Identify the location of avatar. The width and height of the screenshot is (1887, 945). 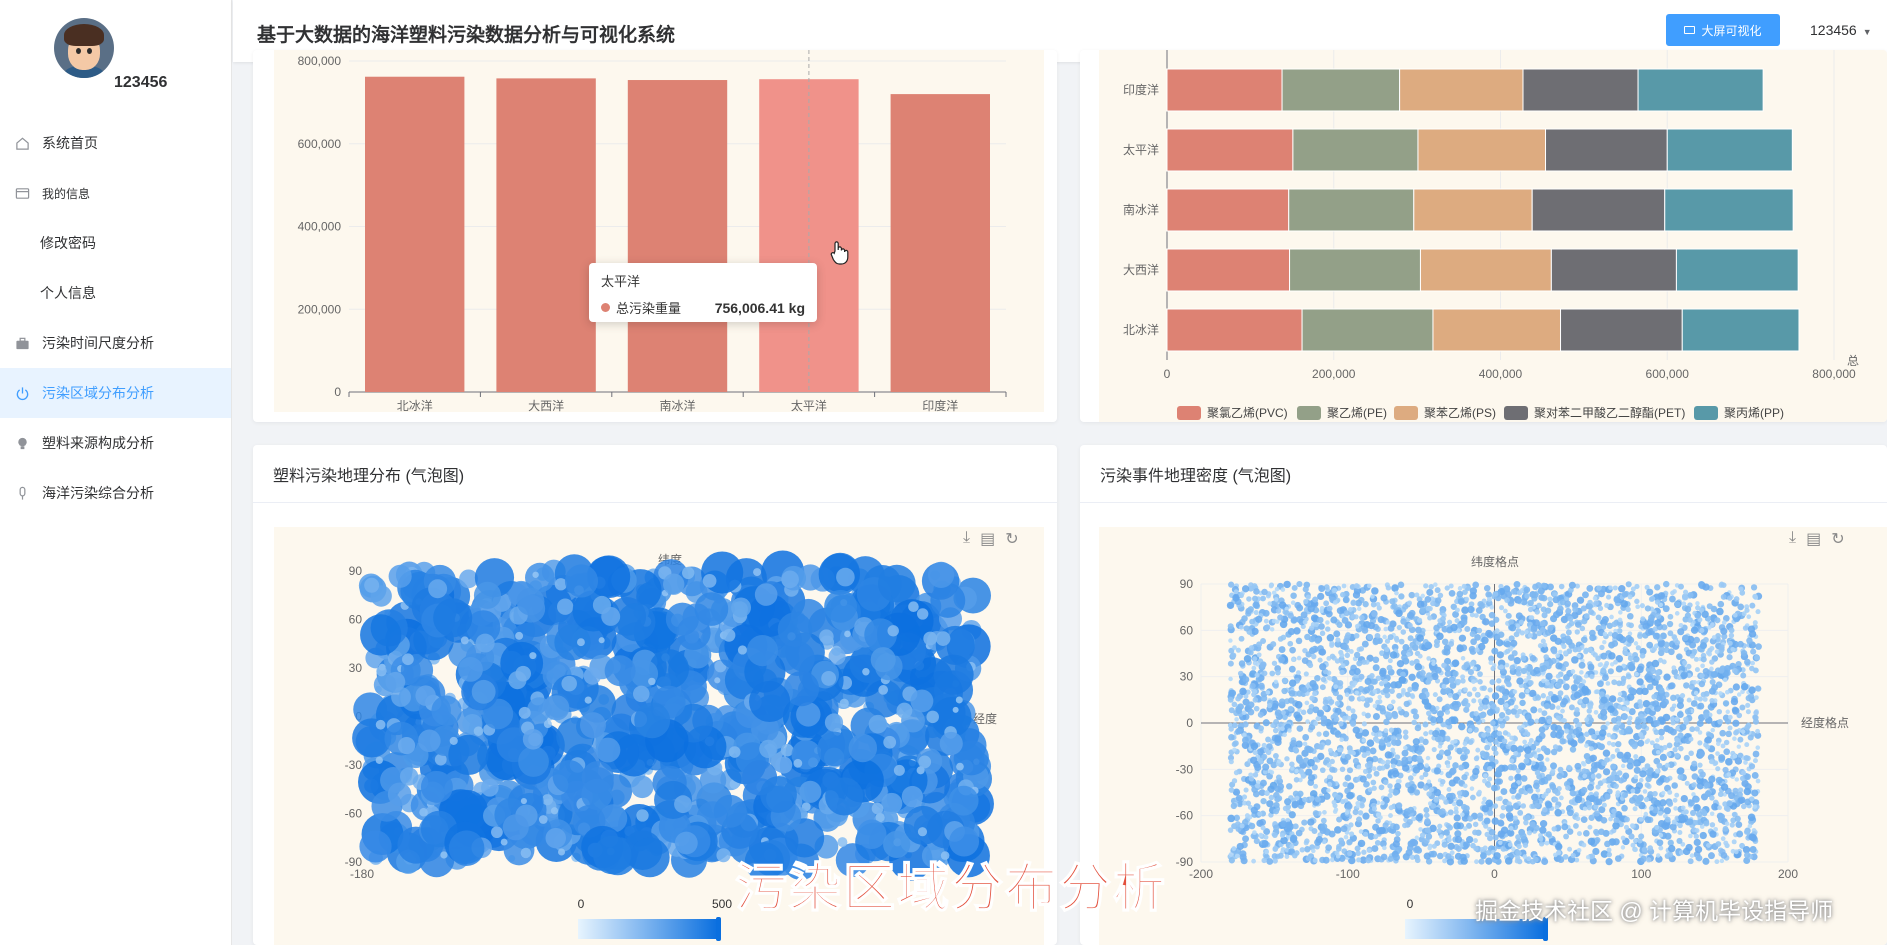
(84, 48).